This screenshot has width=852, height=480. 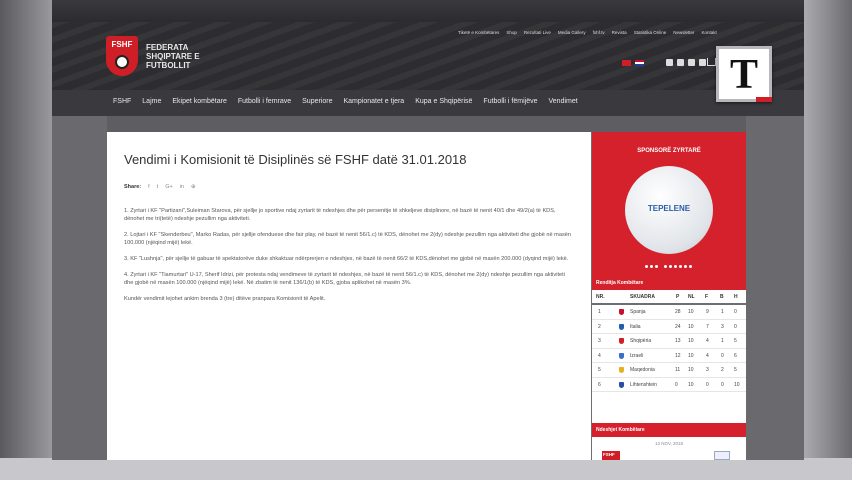 I want to click on sponsor-logo: TEPELENE, so click(x=669, y=210).